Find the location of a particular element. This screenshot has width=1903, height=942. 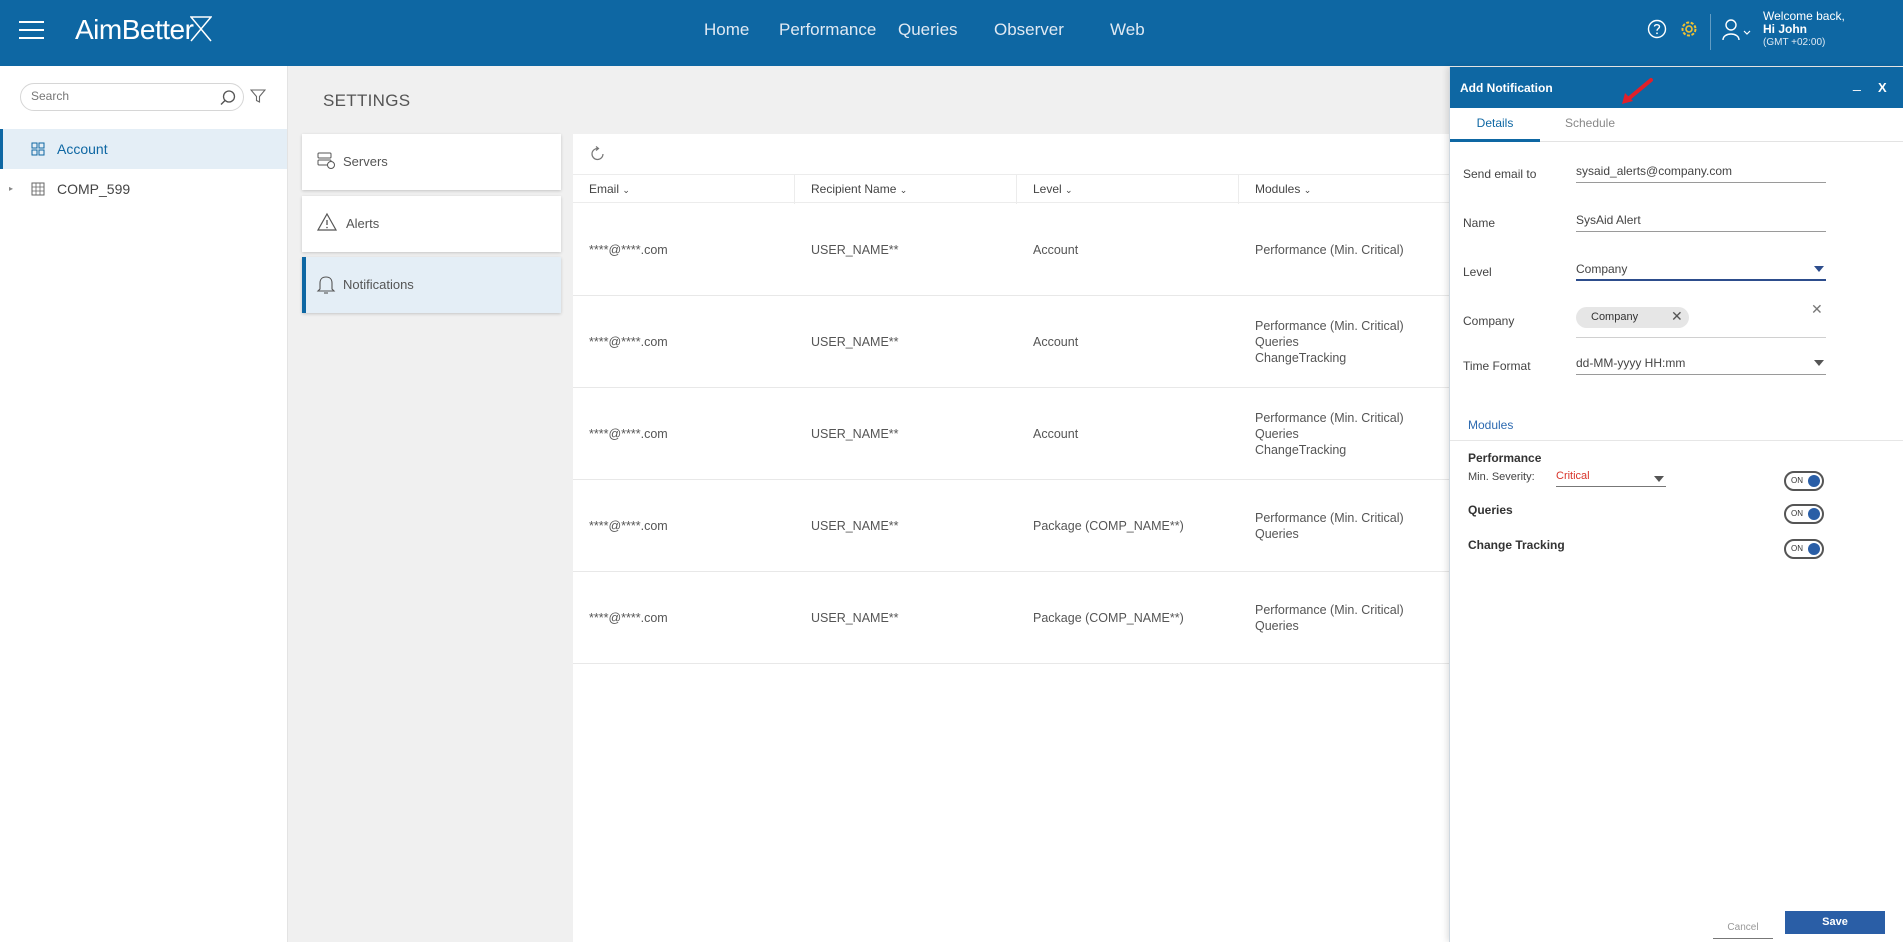

company-chip-label: Company is located at coordinates (1615, 317).